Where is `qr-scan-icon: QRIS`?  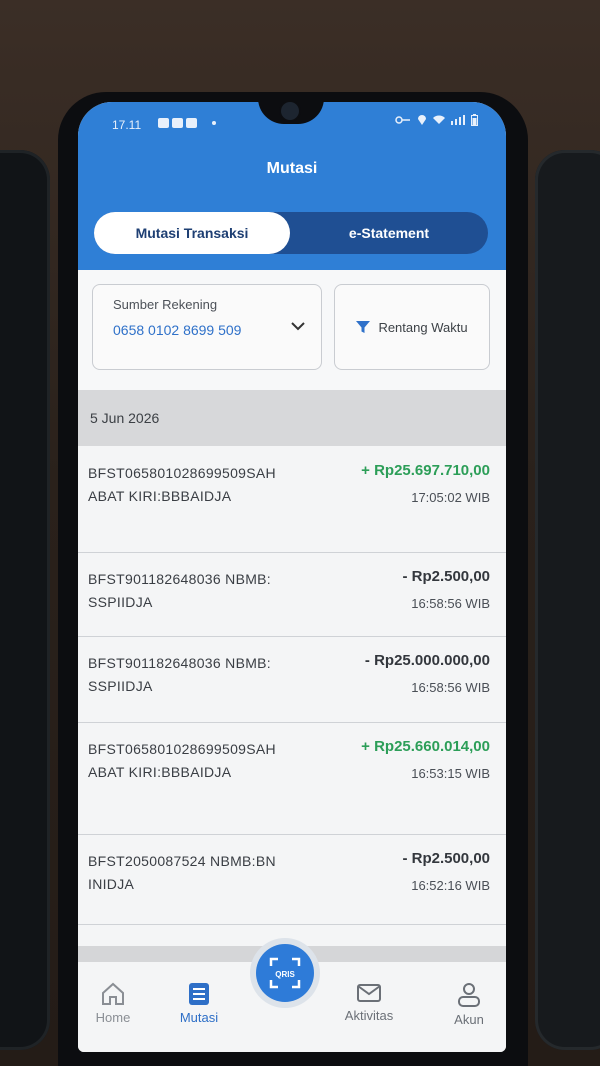 qr-scan-icon: QRIS is located at coordinates (285, 973).